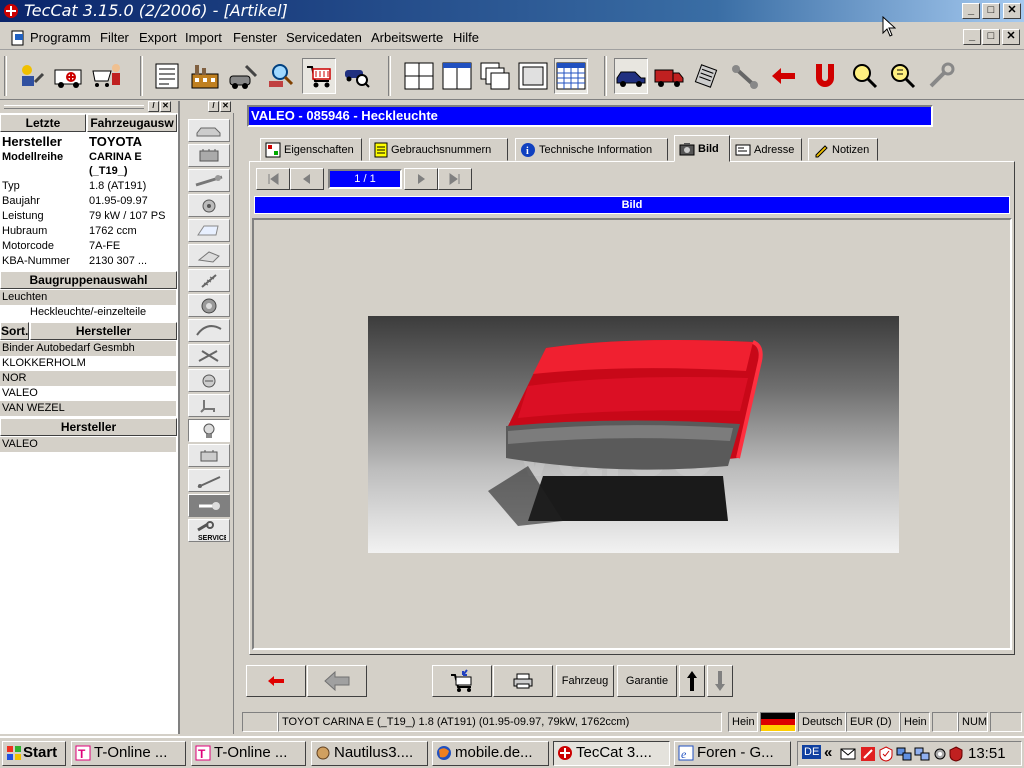 The width and height of the screenshot is (1024, 768). Describe the element at coordinates (466, 37) in the screenshot. I see `menu-hilfe: Hilfe` at that location.